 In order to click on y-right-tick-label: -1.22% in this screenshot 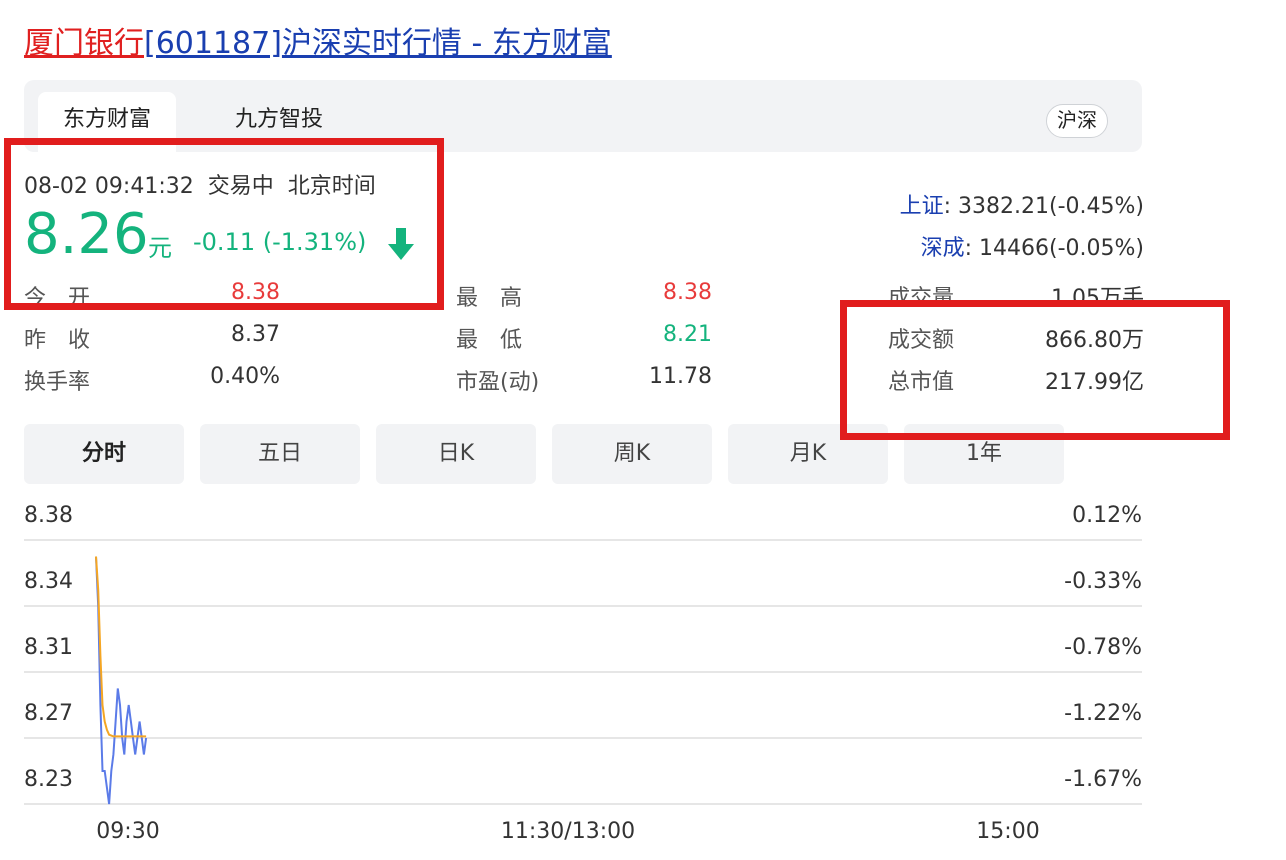, I will do `click(1103, 713)`.